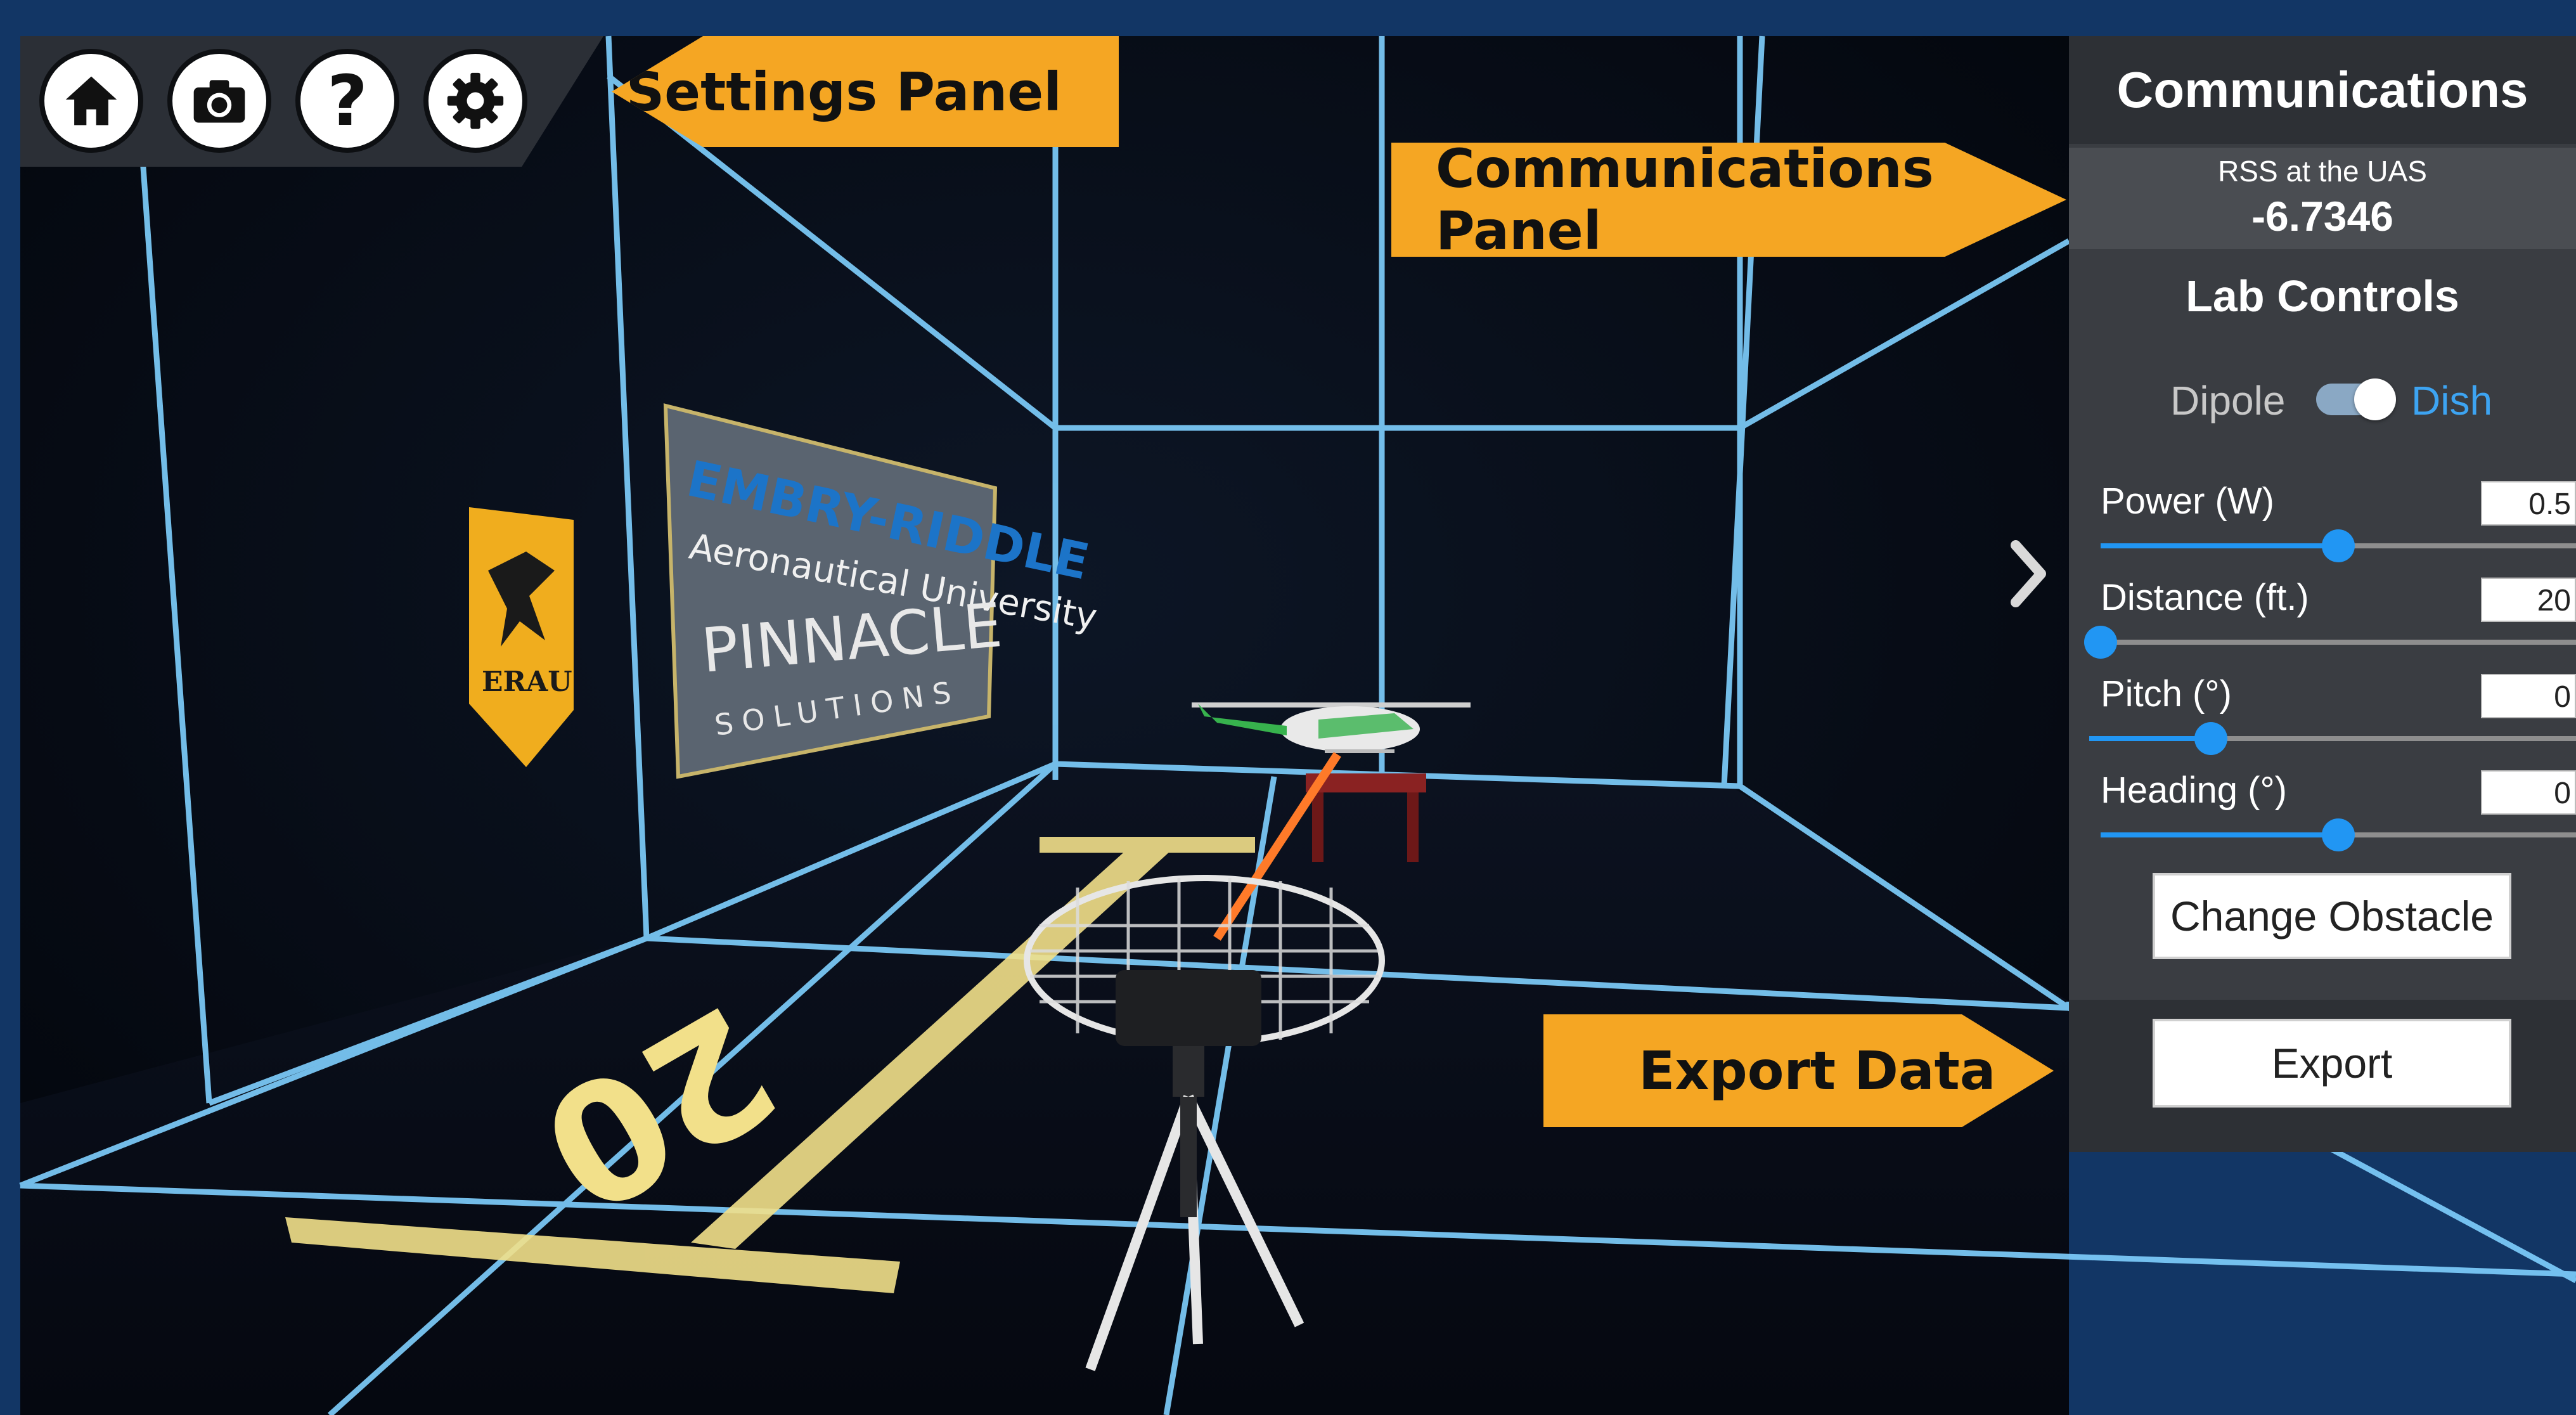  I want to click on pitch-slider-fill, so click(2150, 739).